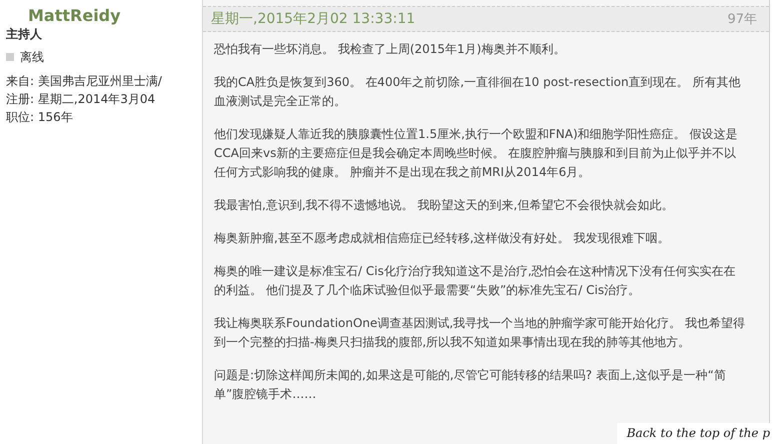 The image size is (774, 444). What do you see at coordinates (475, 281) in the screenshot?
I see `post-paragraph: 梅奥的唯一建议是标准宝石/ Cis化疗治疗我知道这不是治疗,恐怕会在这种情况下没有任何实实在在的利益。 他们提及了几个临床试验但似乎最需要“失败”的标准先宝石/ Cis治疗。` at bounding box center [475, 281].